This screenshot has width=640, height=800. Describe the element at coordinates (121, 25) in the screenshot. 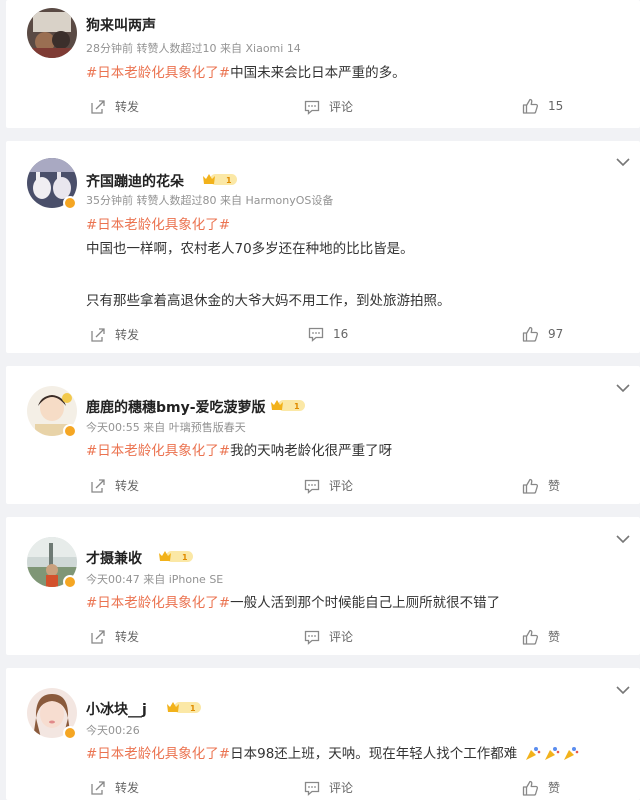

I see `username: 狗来叫两声` at that location.